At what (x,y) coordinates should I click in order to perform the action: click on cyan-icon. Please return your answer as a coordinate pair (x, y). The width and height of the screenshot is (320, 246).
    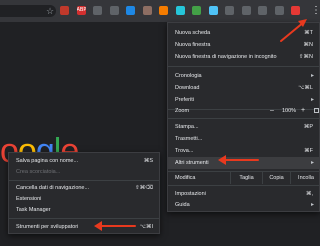
    Looking at the image, I should click on (180, 10).